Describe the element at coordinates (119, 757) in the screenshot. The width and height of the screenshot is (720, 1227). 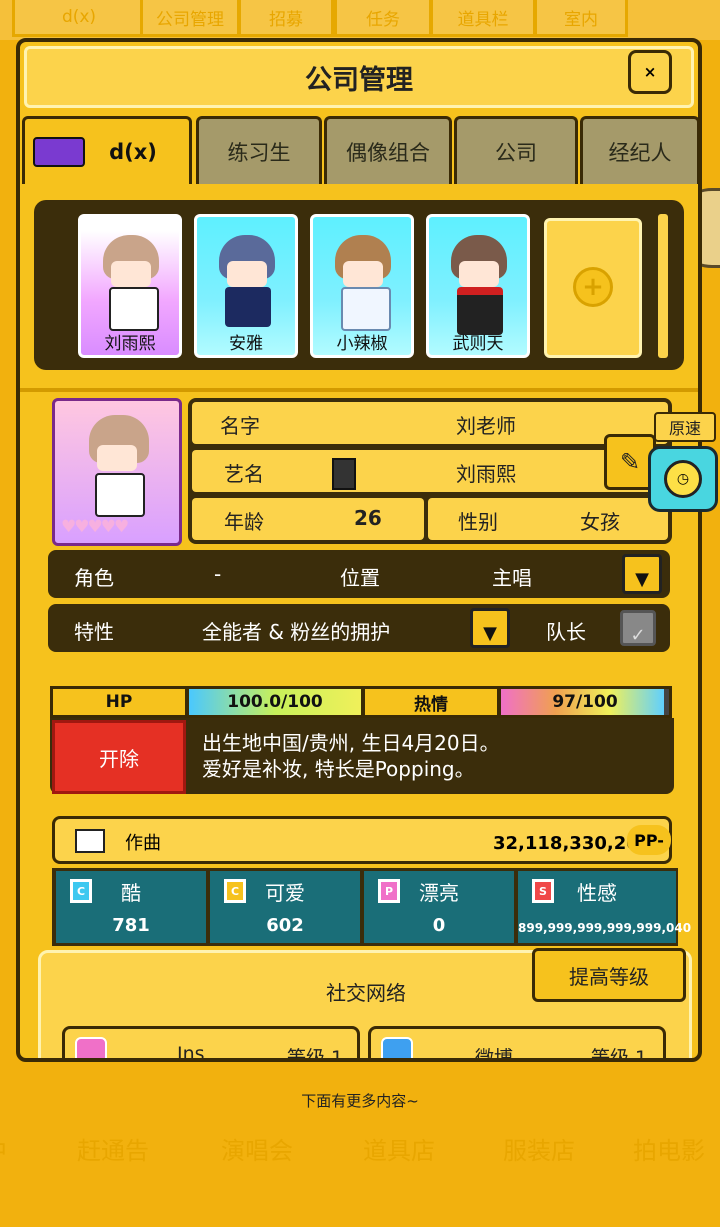
I see `fire-button: 开除` at that location.